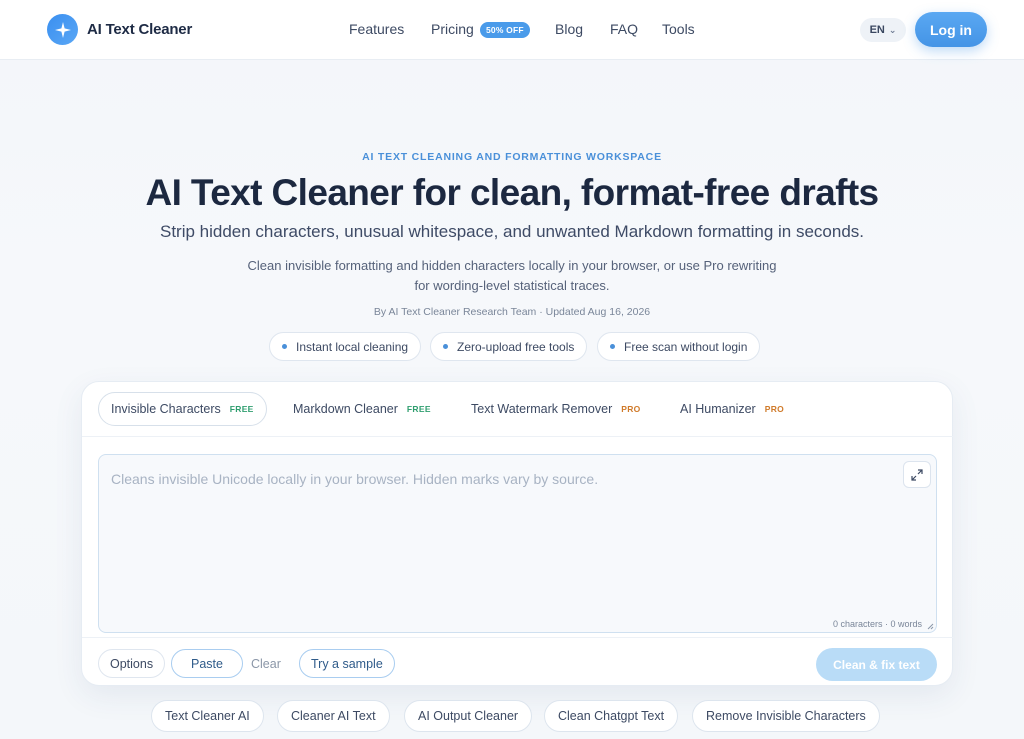  I want to click on tab-label: Markdown Cleaner, so click(345, 409).